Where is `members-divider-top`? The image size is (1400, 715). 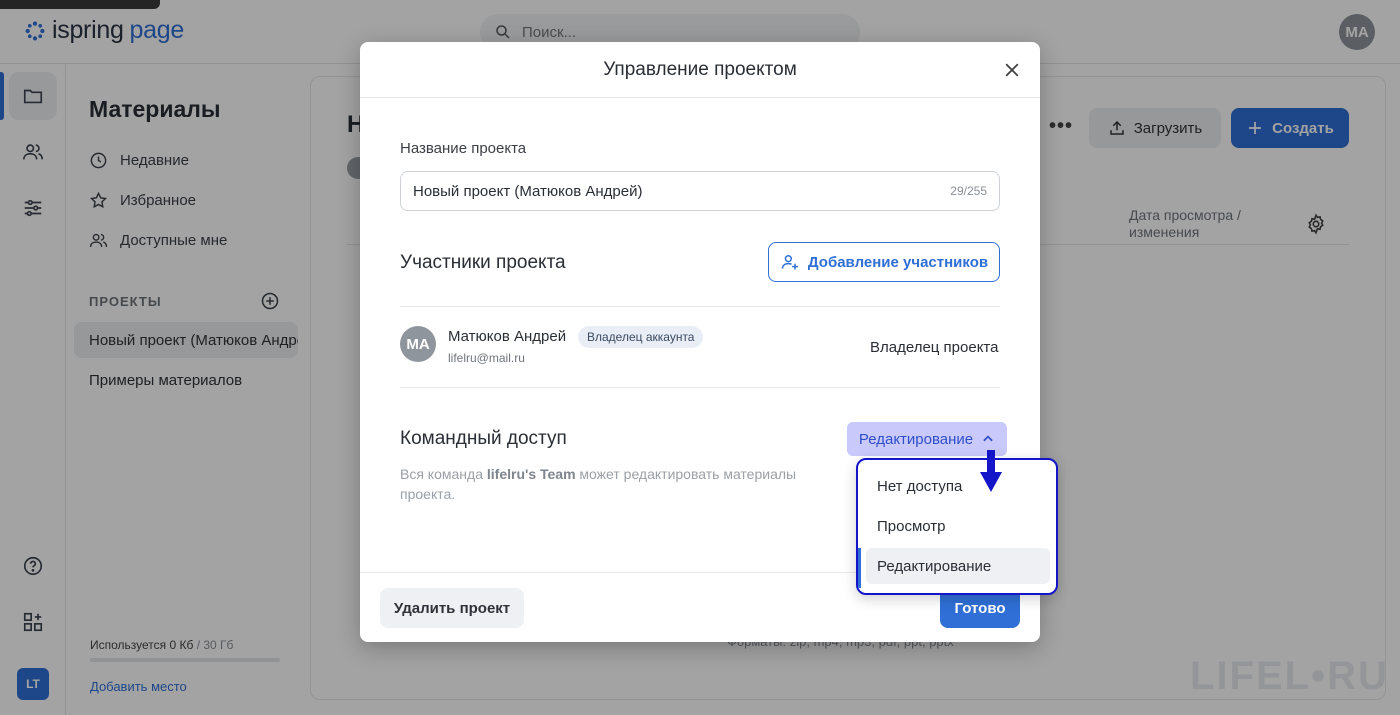 members-divider-top is located at coordinates (700, 306).